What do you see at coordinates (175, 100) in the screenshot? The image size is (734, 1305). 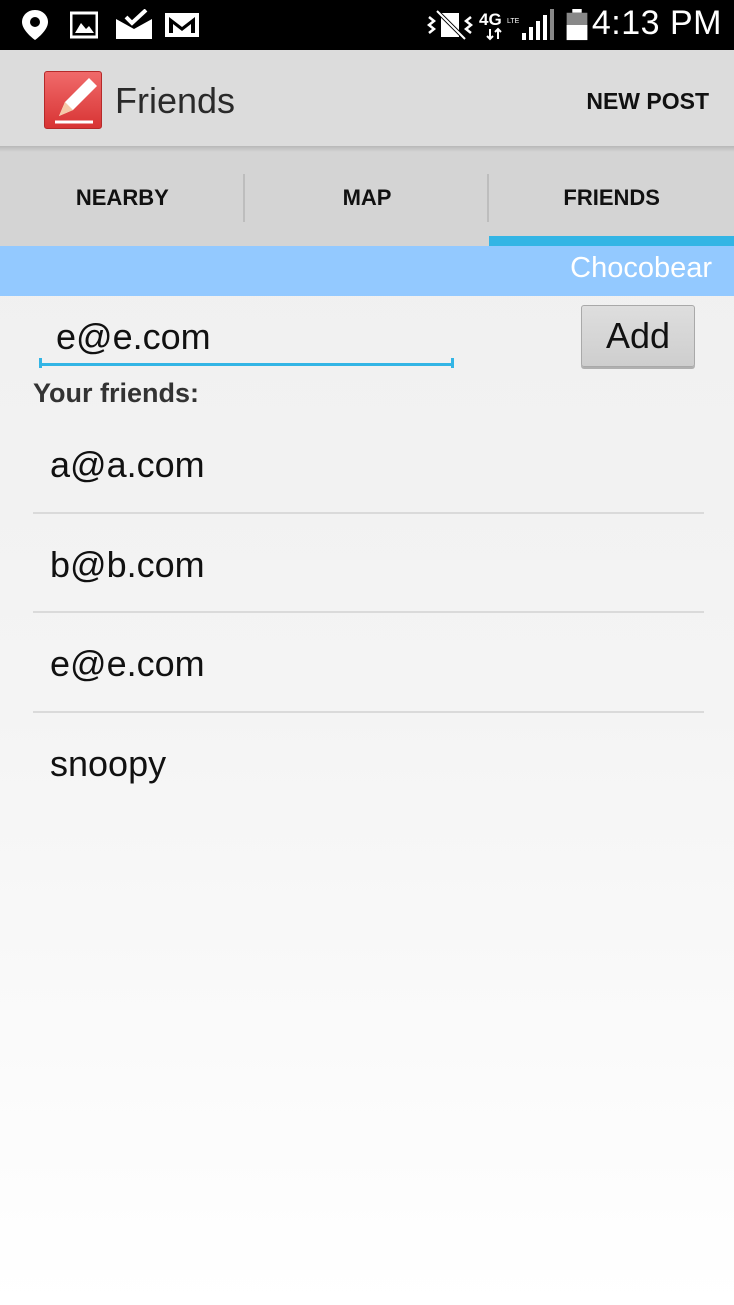 I see `app-title: Friends` at bounding box center [175, 100].